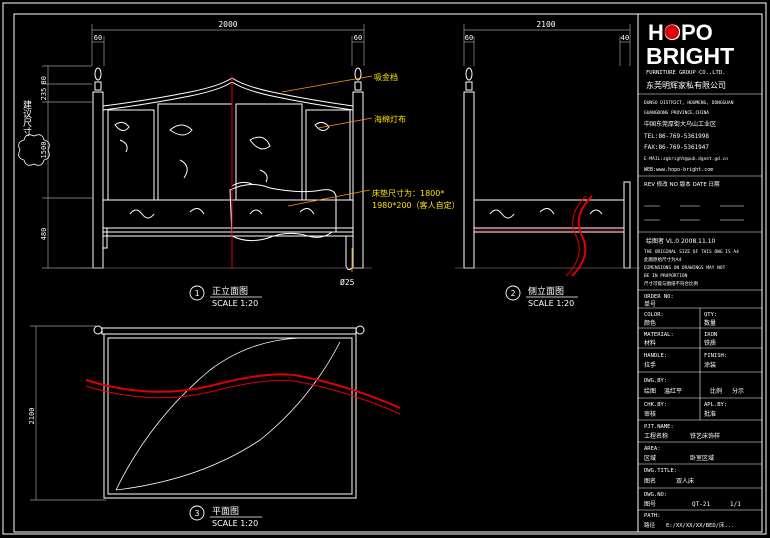 The width and height of the screenshot is (770, 538). I want to click on side-dim-right: 40, so click(625, 38).